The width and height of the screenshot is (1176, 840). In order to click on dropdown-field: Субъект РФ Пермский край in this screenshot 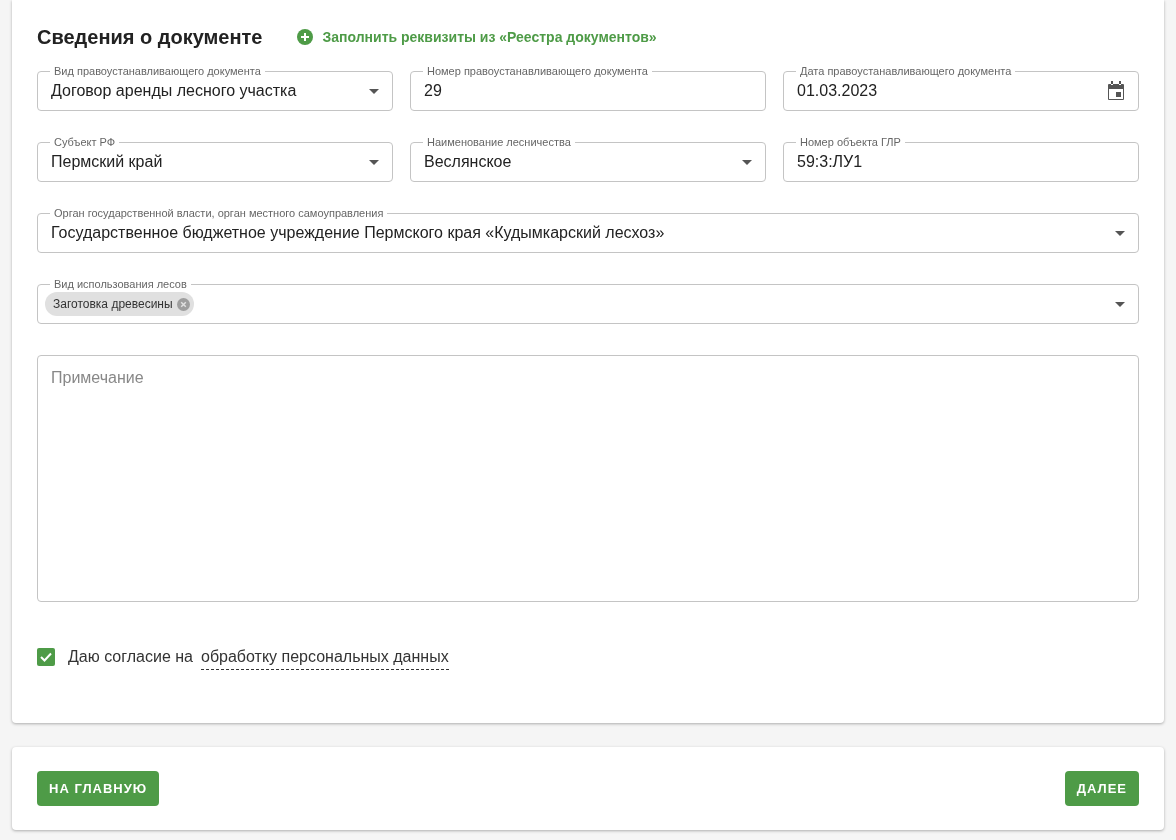, I will do `click(215, 159)`.